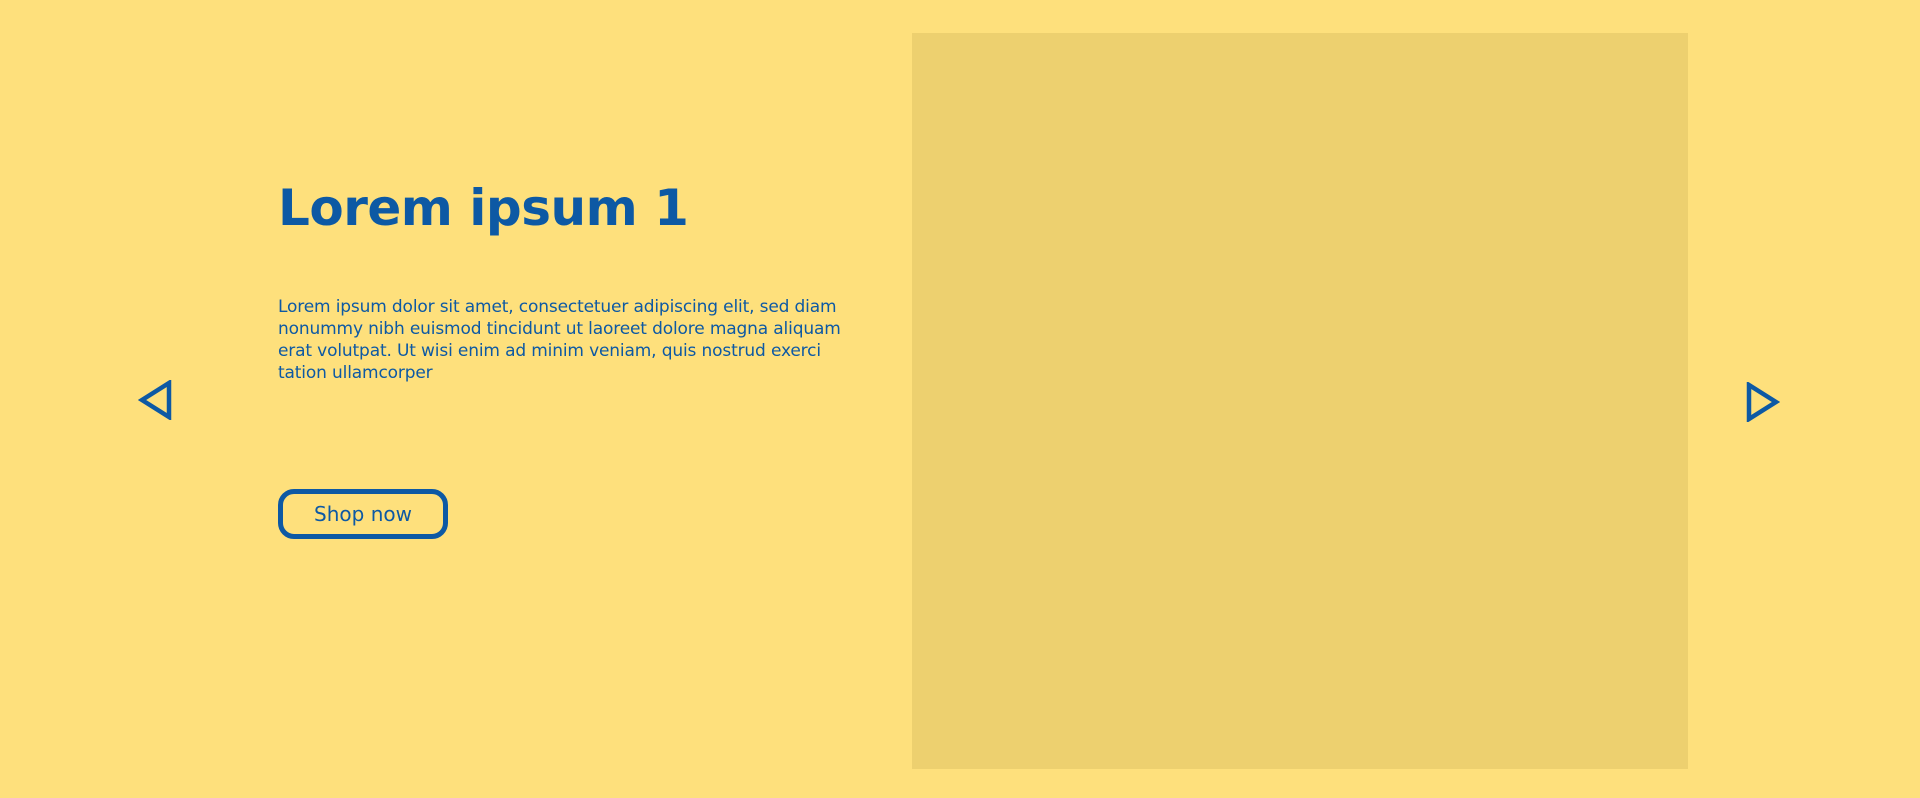 The height and width of the screenshot is (798, 1920). Describe the element at coordinates (363, 514) in the screenshot. I see `shop-now-button: Shop now` at that location.